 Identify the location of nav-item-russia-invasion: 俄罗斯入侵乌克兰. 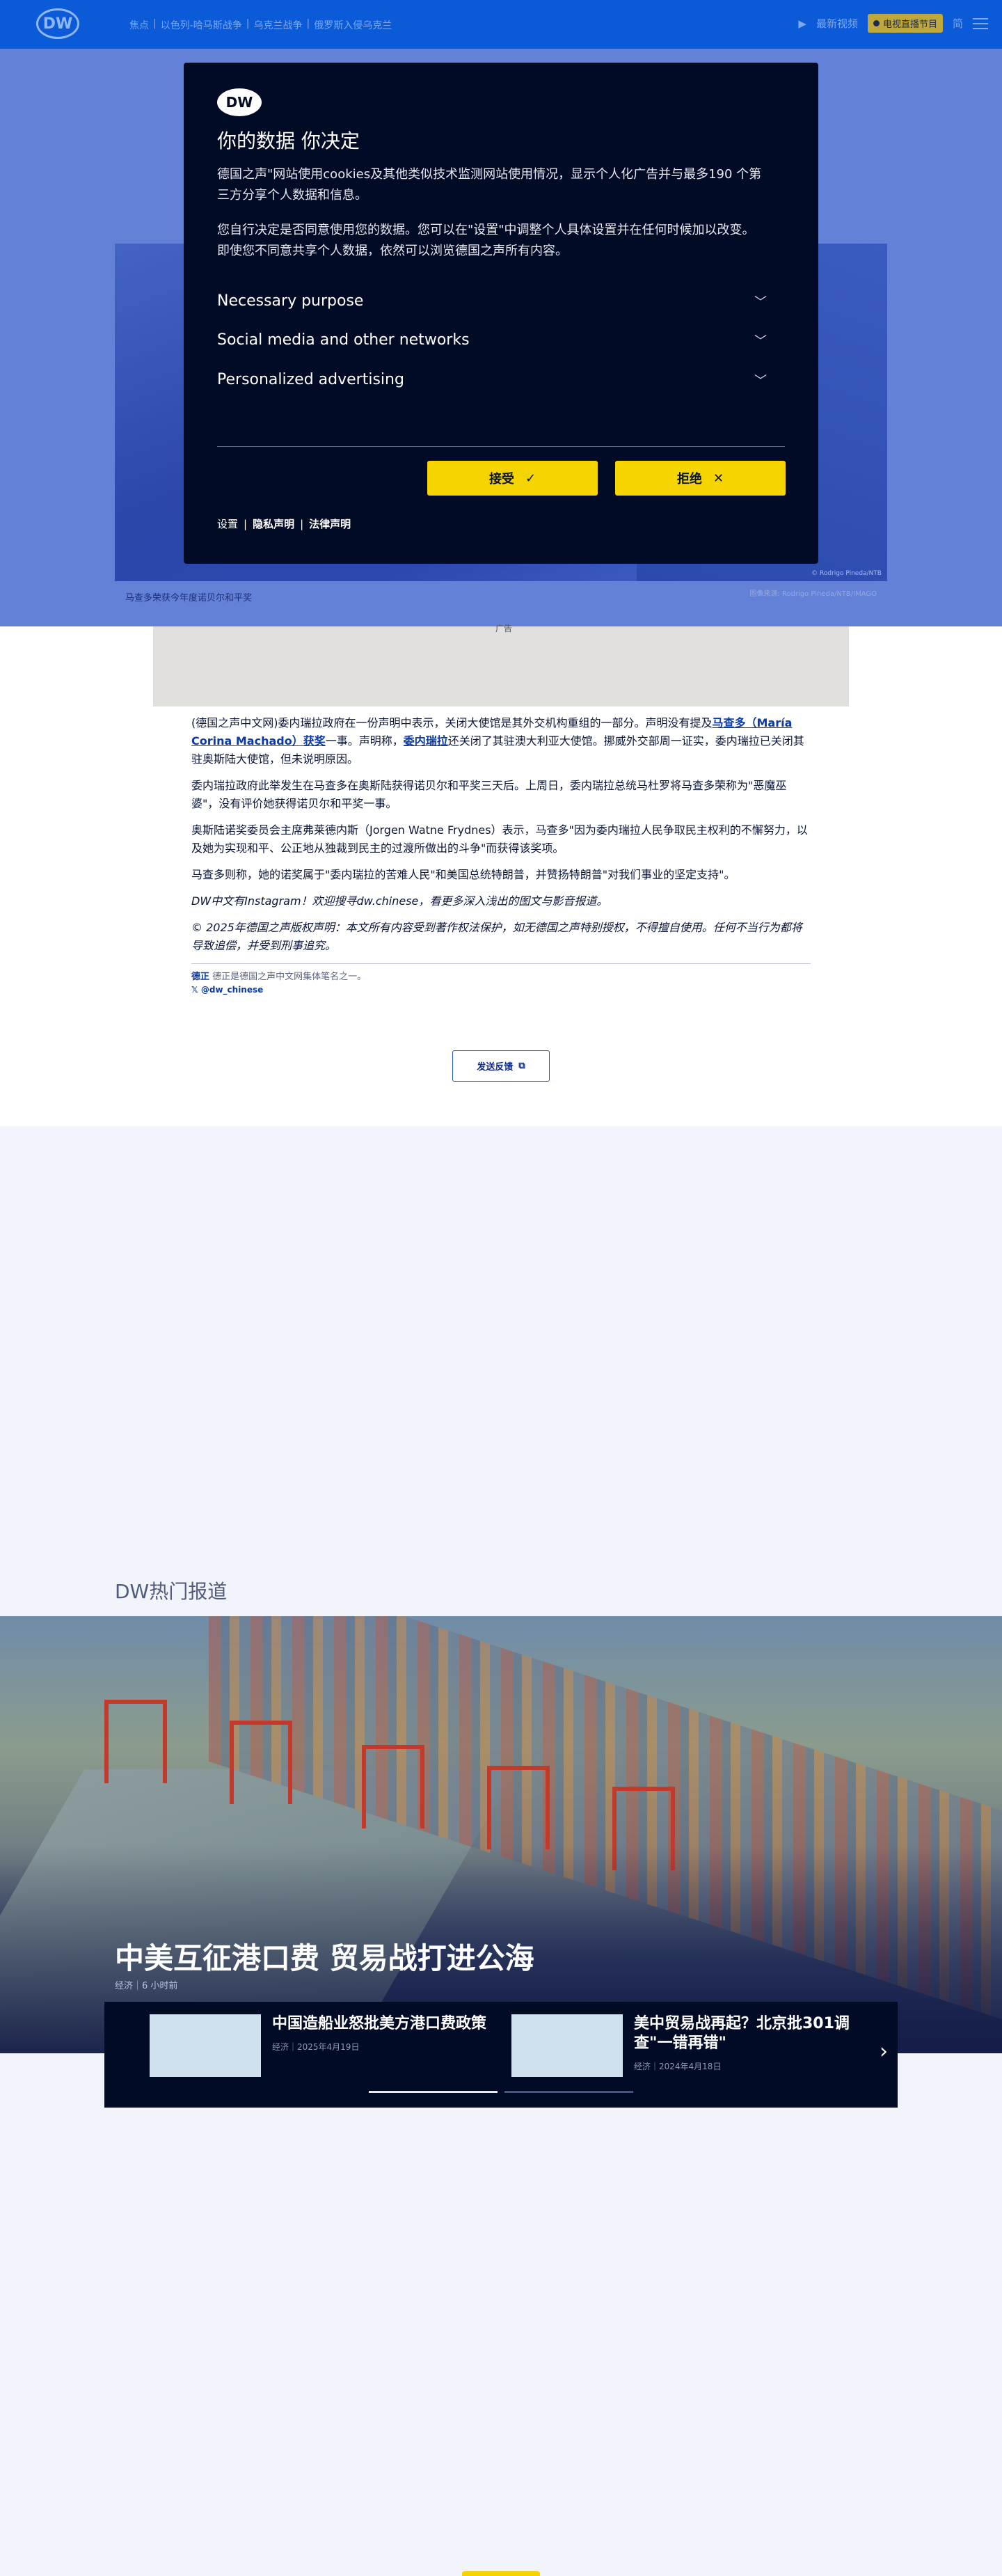
(353, 25).